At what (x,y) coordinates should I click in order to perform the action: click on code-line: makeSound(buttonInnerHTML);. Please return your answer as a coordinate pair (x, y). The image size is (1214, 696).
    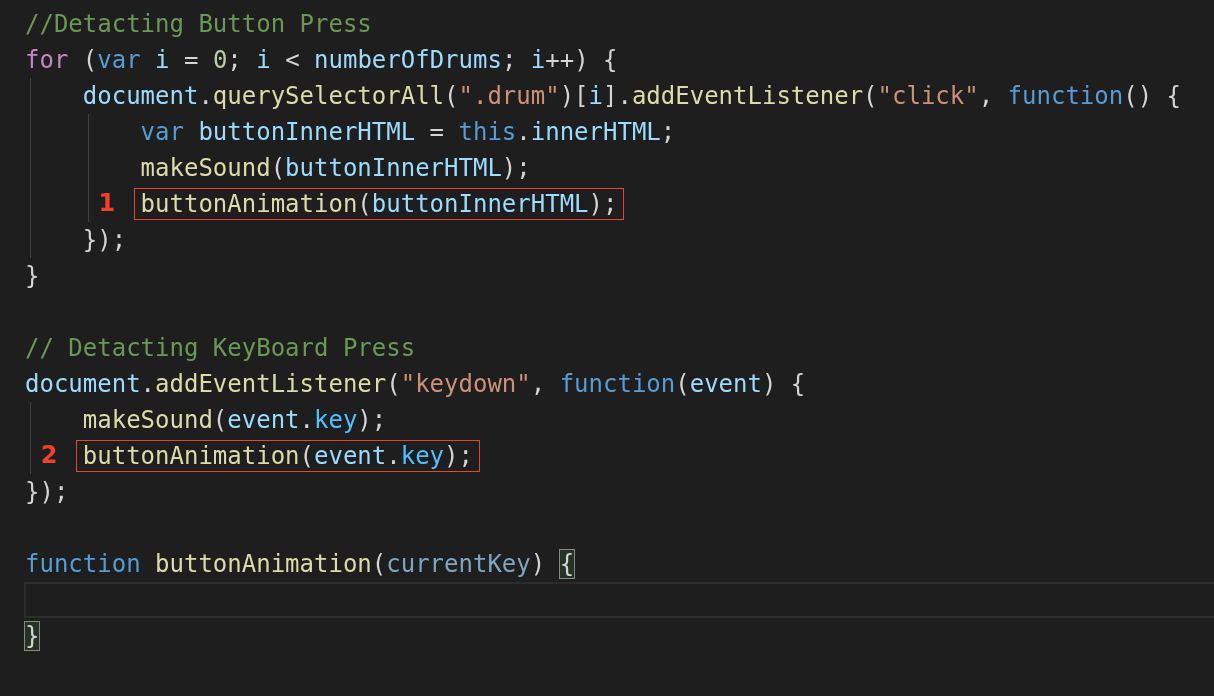
    Looking at the image, I should click on (335, 168).